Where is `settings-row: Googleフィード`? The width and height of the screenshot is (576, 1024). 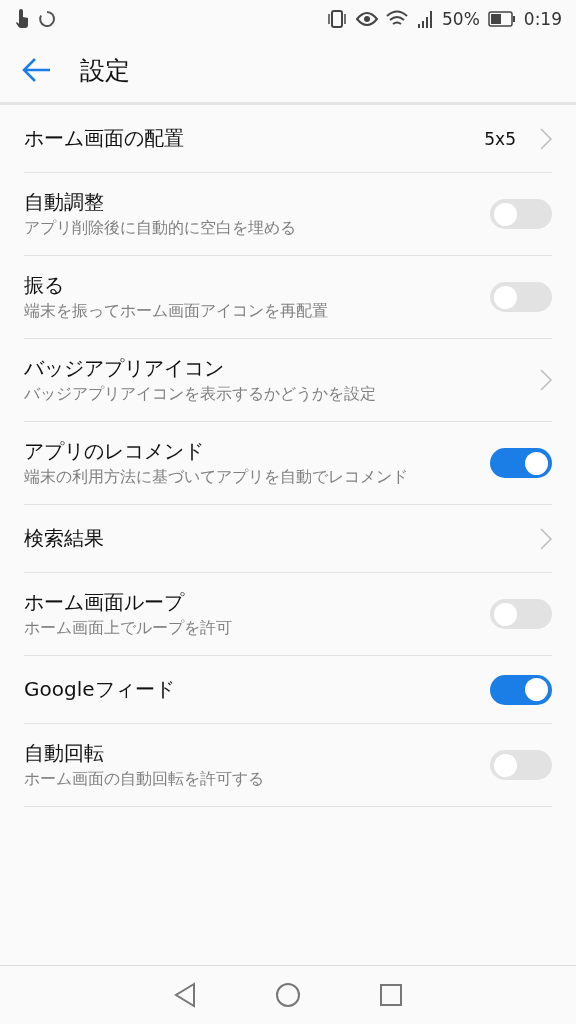
settings-row: Googleフィード is located at coordinates (288, 690).